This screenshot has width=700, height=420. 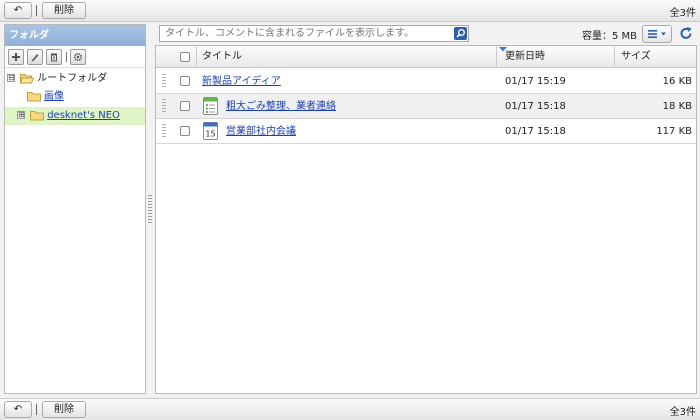 I want to click on folder-settings-button, so click(x=78, y=57).